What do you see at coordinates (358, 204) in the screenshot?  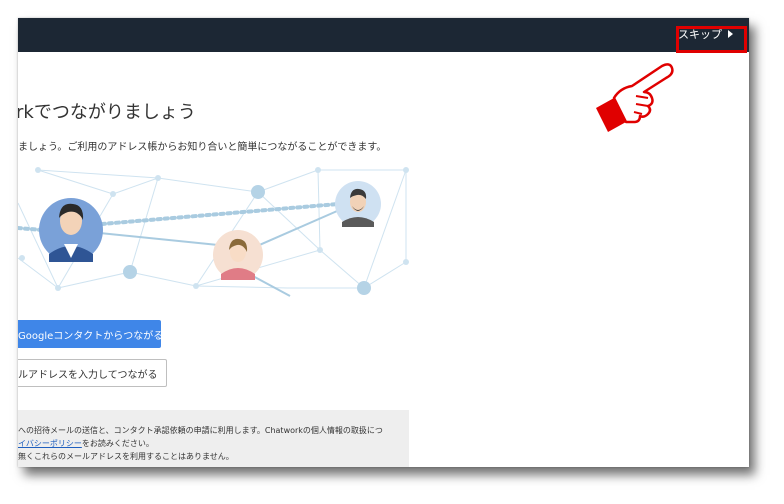 I see `avatar-bearded-man-icon` at bounding box center [358, 204].